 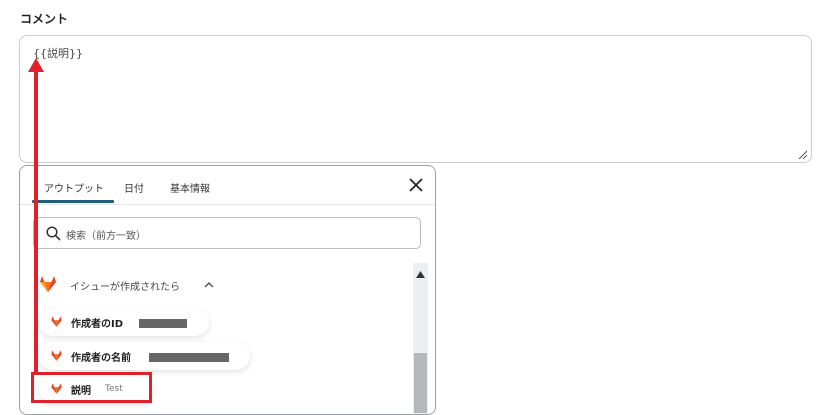 I want to click on search-icon, so click(x=53, y=233).